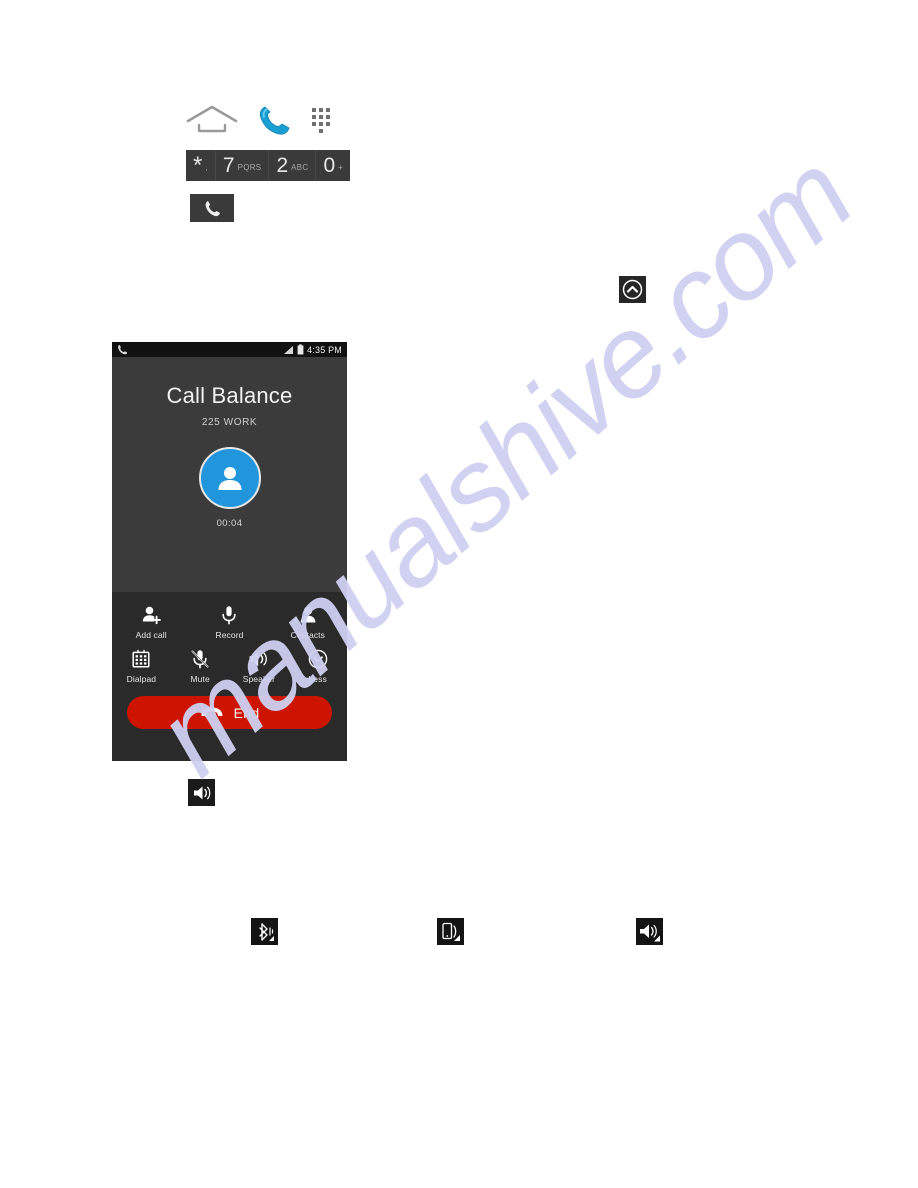 The width and height of the screenshot is (918, 1188). What do you see at coordinates (229, 395) in the screenshot?
I see `contact-name: Call Balance` at bounding box center [229, 395].